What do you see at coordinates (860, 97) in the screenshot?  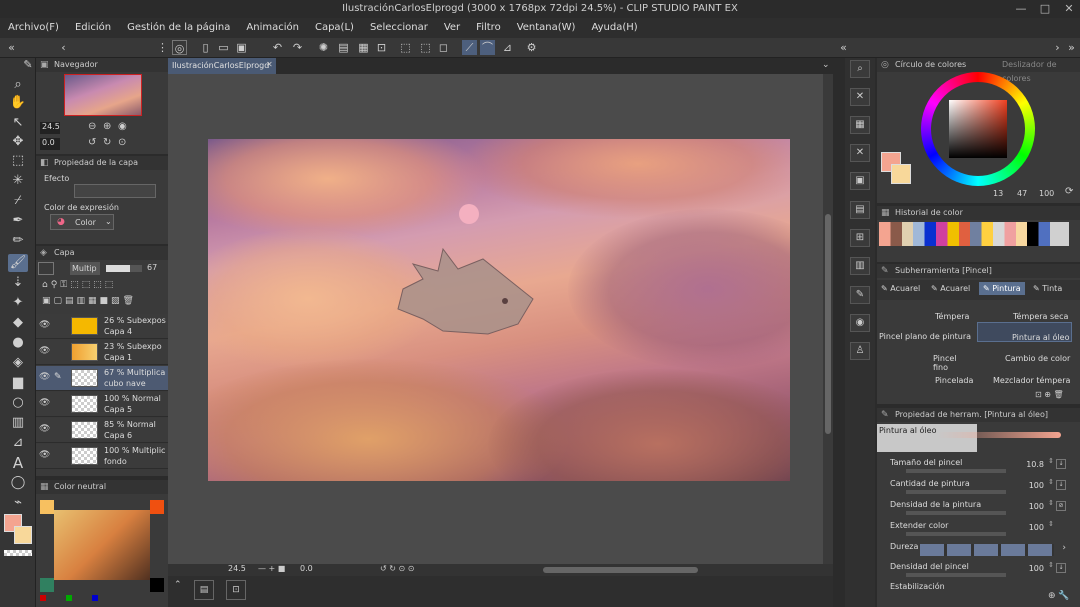 I see `material-icon: ✕` at bounding box center [860, 97].